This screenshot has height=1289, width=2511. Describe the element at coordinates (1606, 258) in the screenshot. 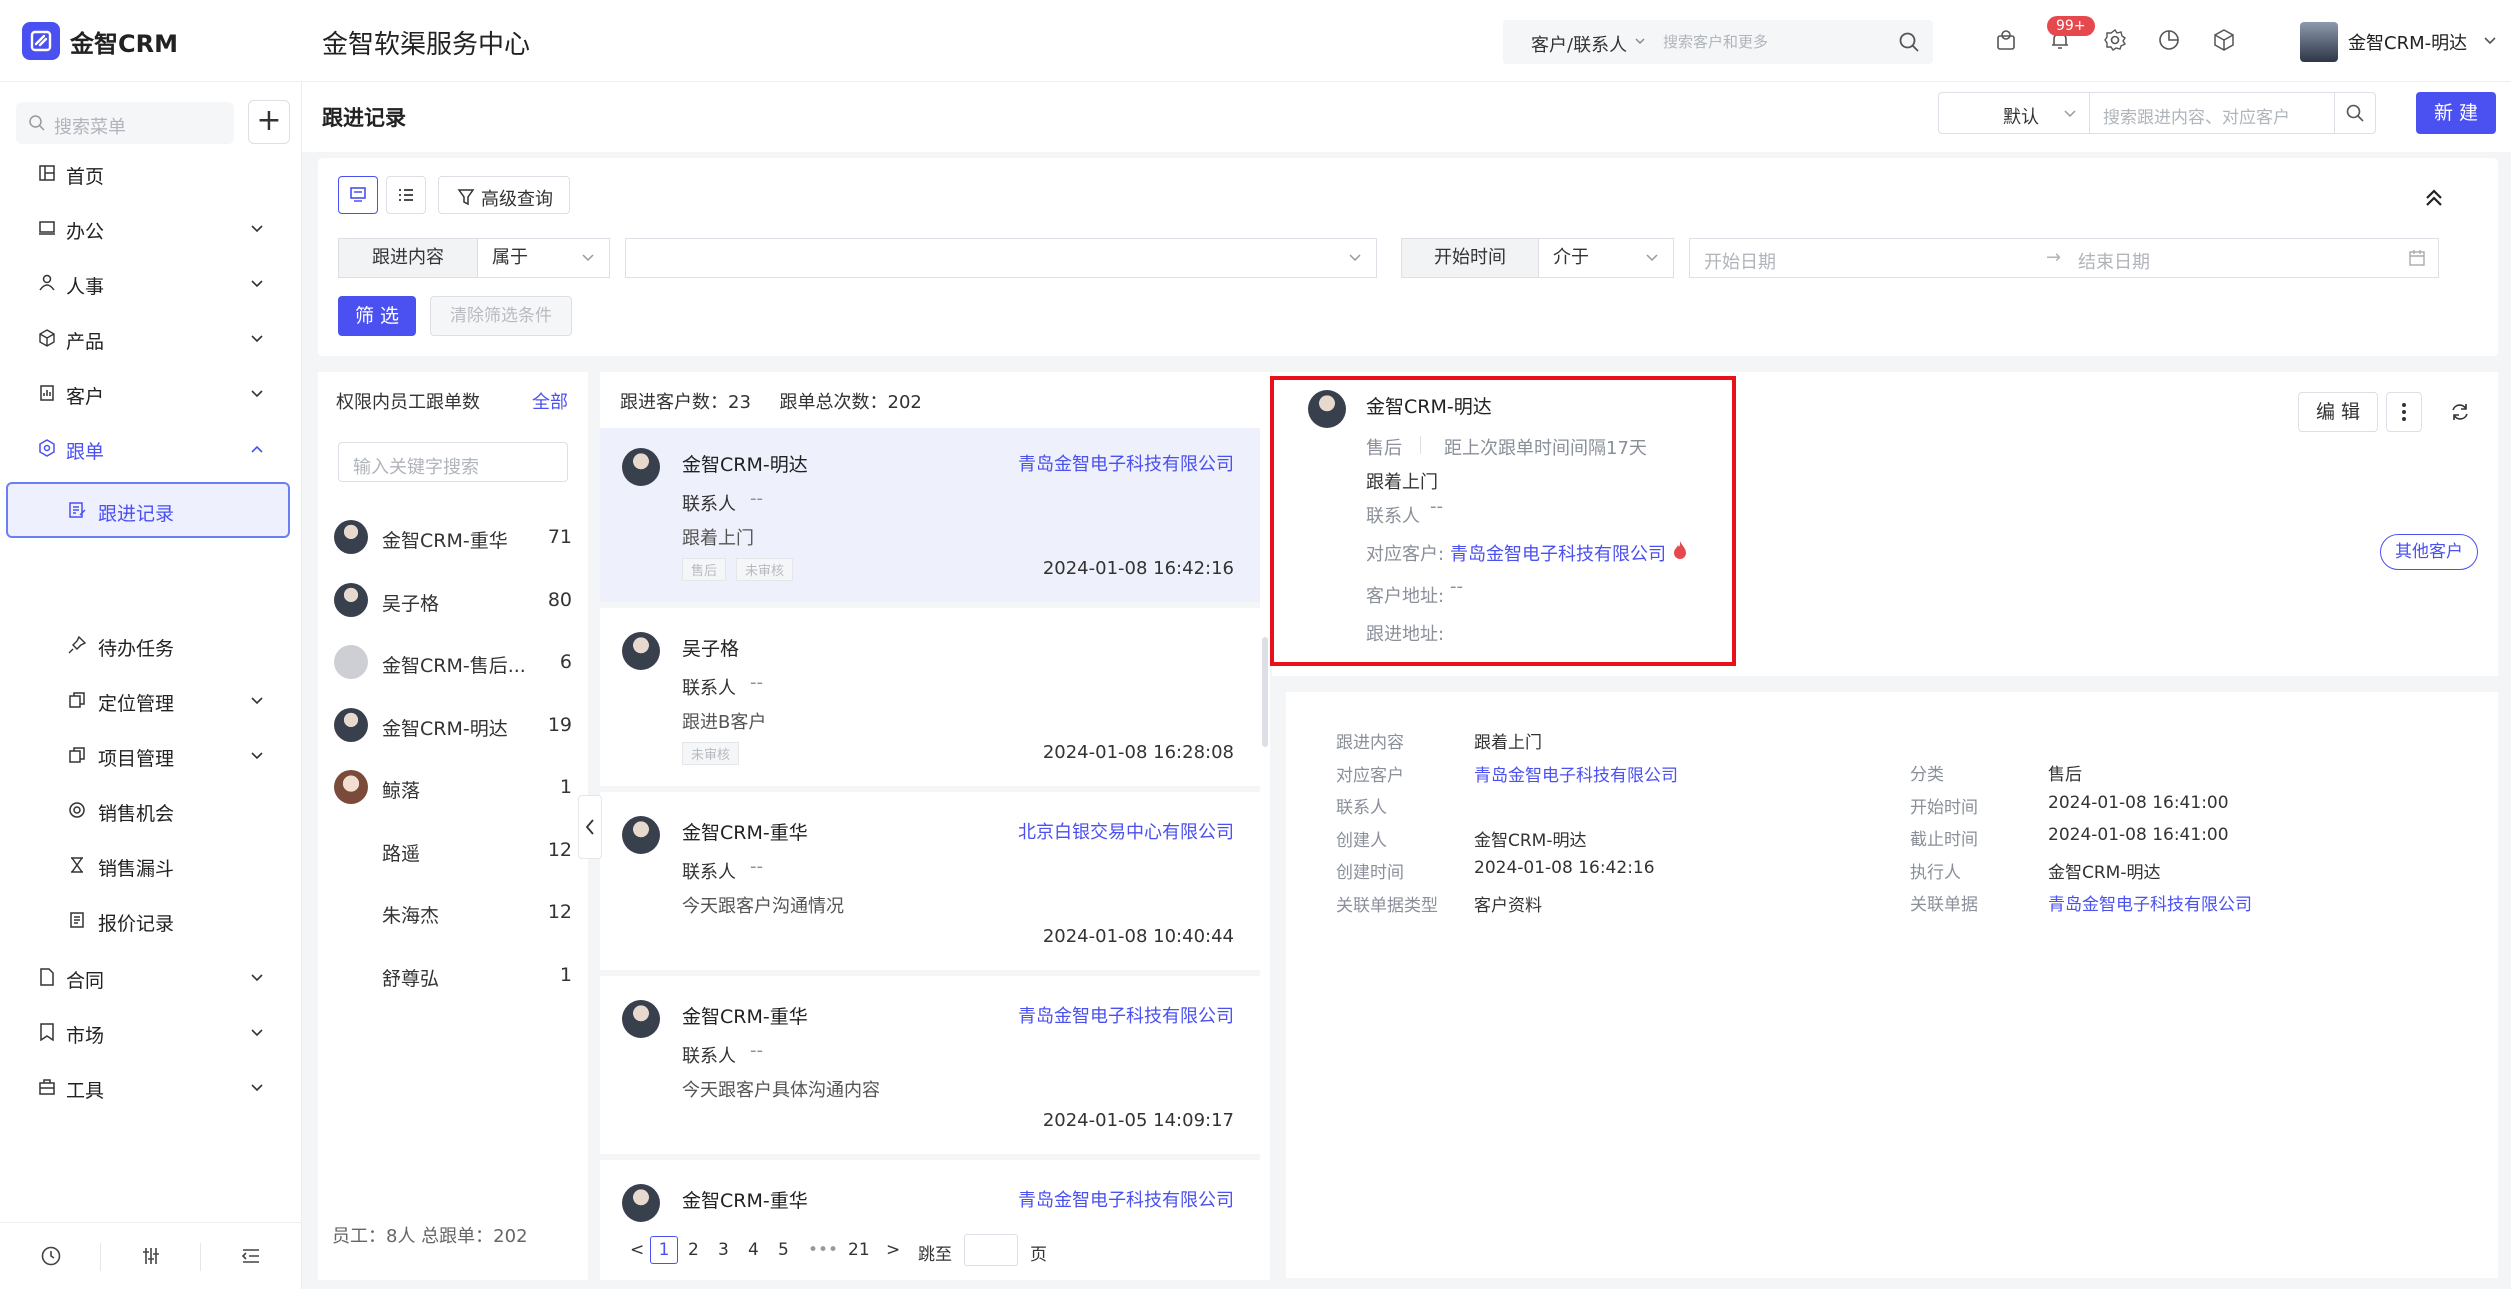

I see `filter-time-operator: 介于` at that location.